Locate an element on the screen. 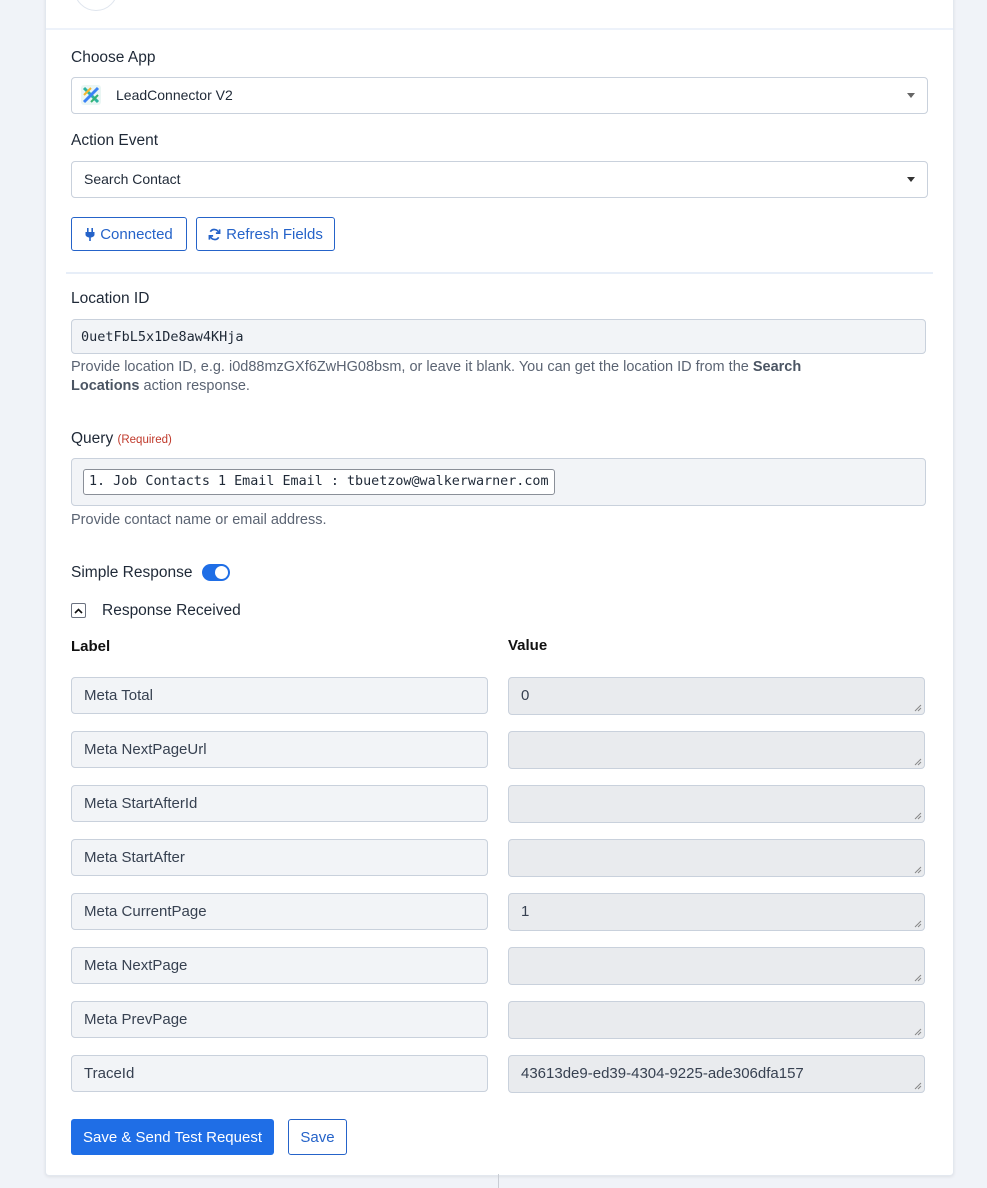 The image size is (987, 1188). refresh-fields-button: Refresh Fields is located at coordinates (265, 234).